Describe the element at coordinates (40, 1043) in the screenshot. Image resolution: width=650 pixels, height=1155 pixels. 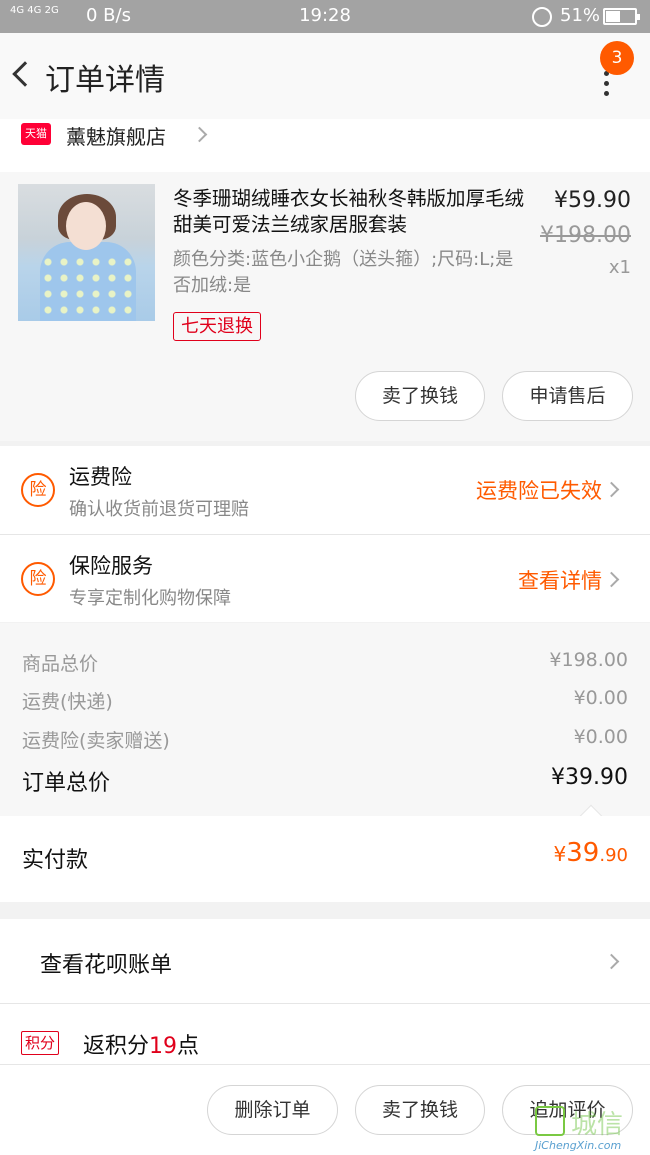
I see `points-tag: 积分` at that location.